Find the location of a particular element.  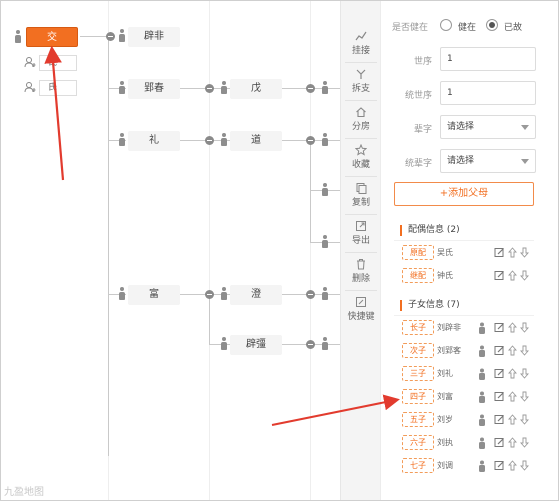

tree-node-cheng: 澄 is located at coordinates (256, 295).